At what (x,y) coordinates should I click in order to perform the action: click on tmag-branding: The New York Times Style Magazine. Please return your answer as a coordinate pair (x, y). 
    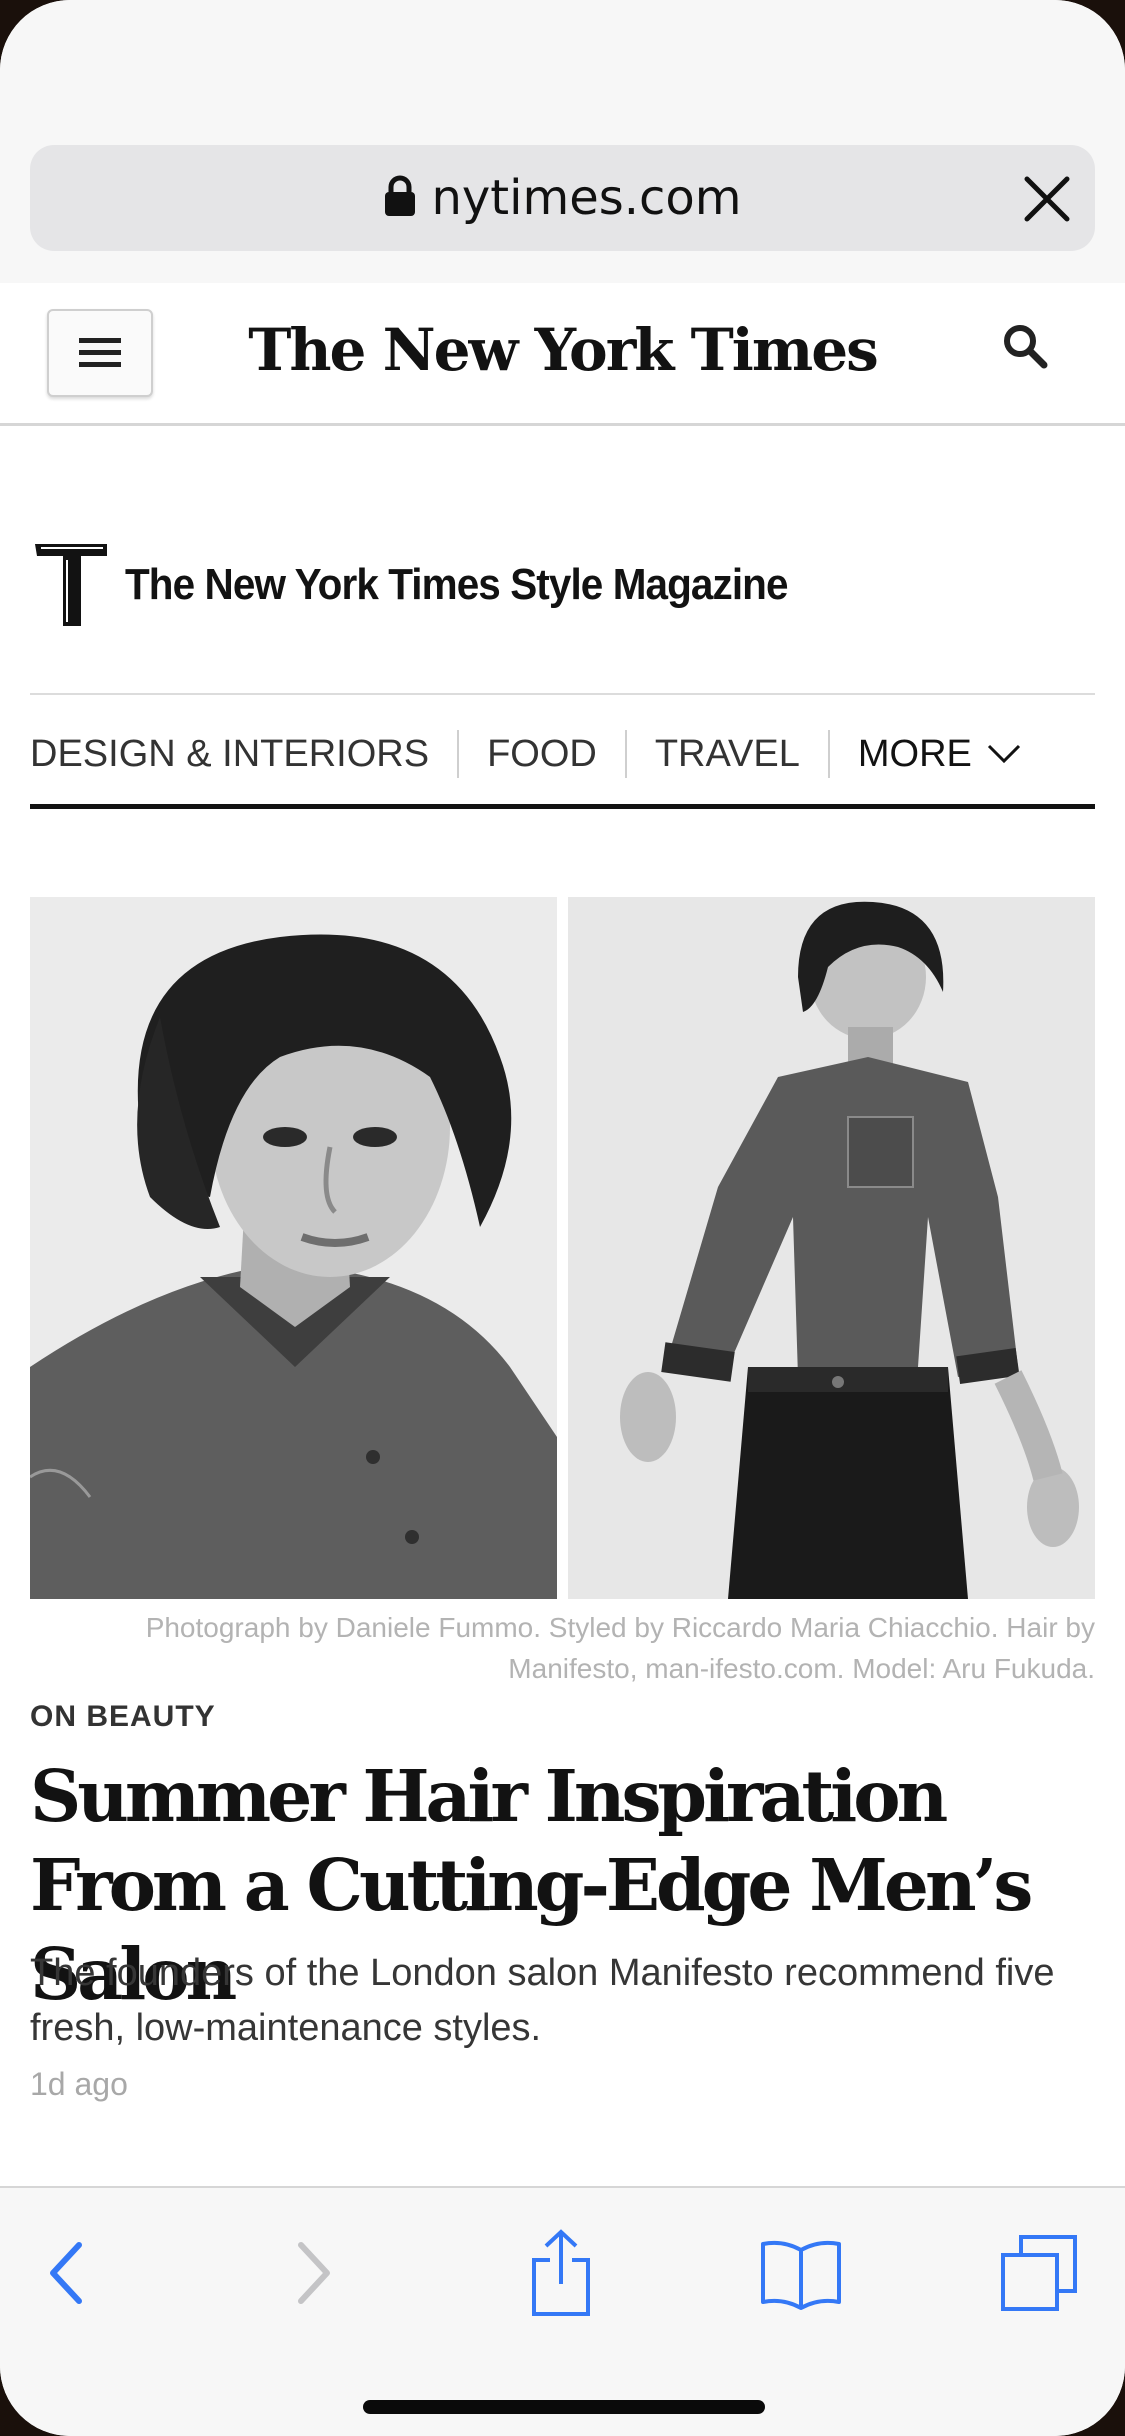
    Looking at the image, I should click on (439, 585).